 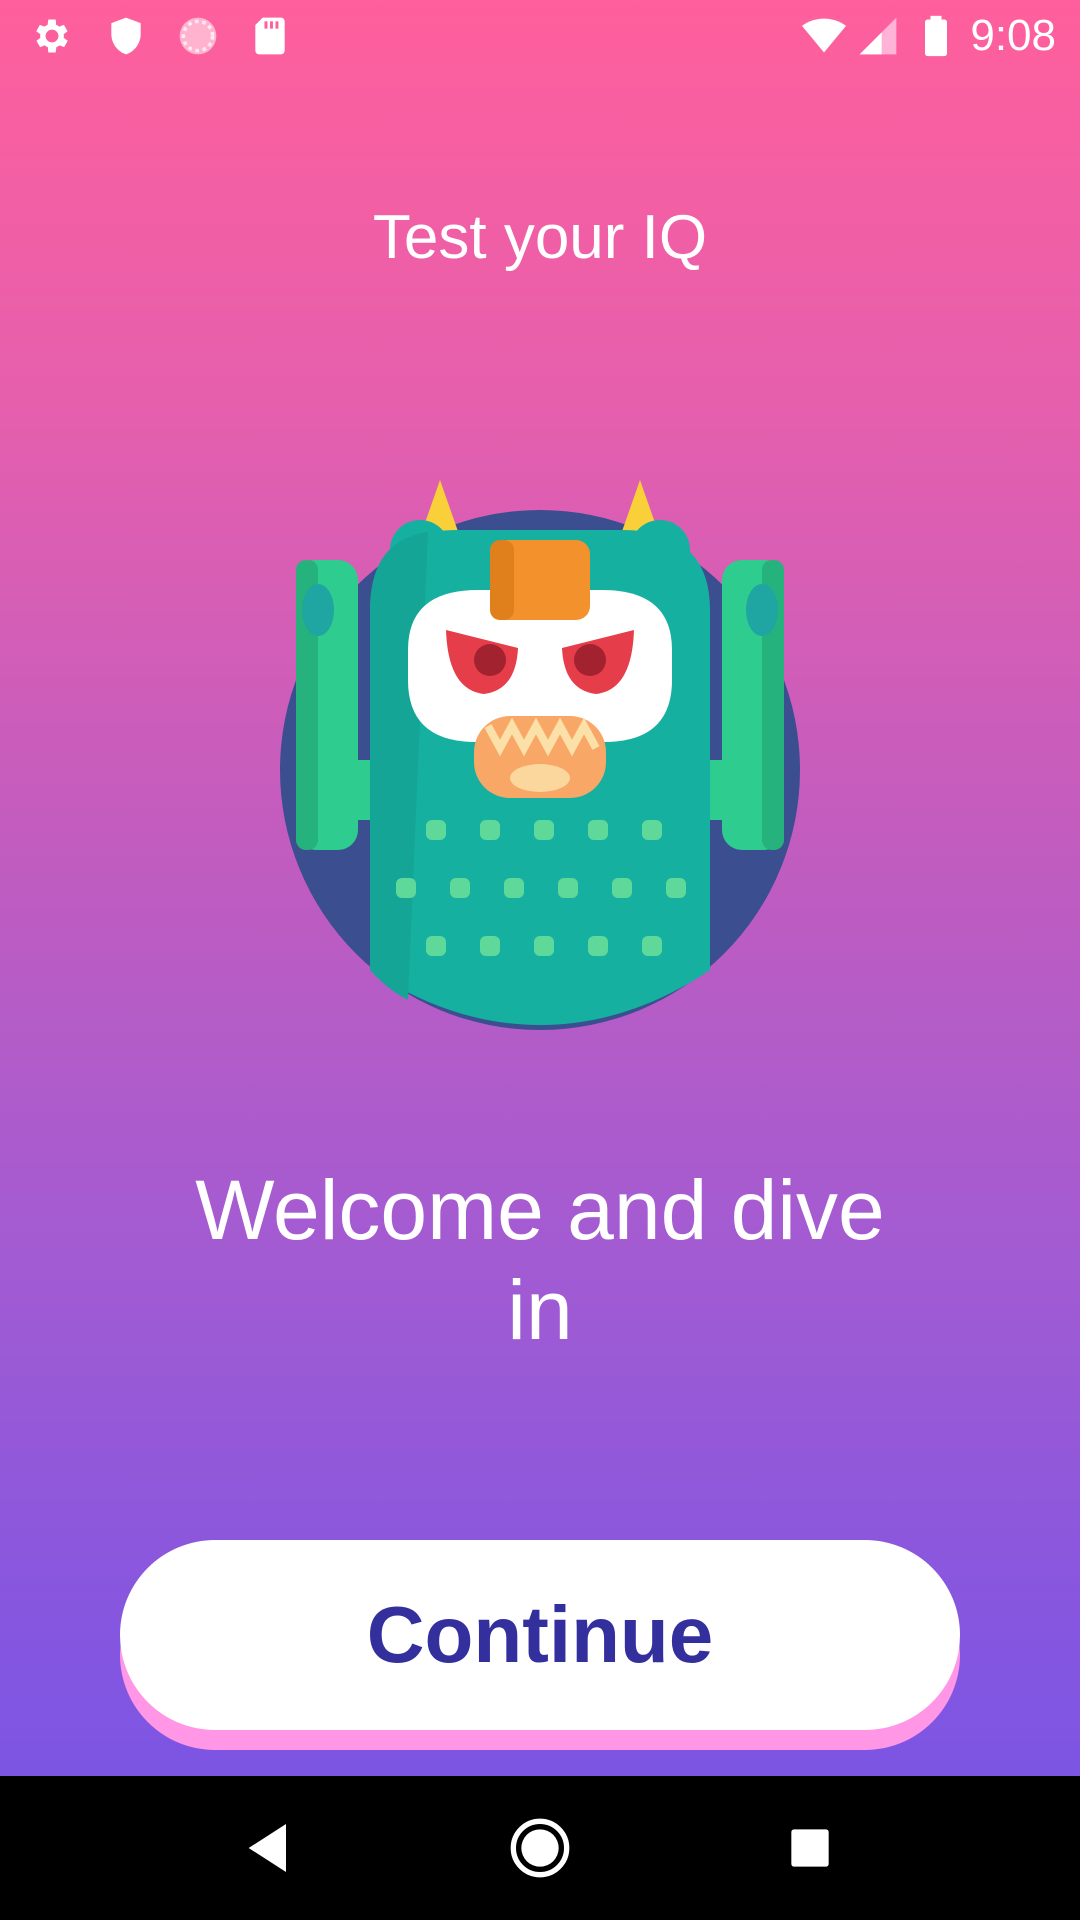 I want to click on system-navigation-bar, so click(x=540, y=1848).